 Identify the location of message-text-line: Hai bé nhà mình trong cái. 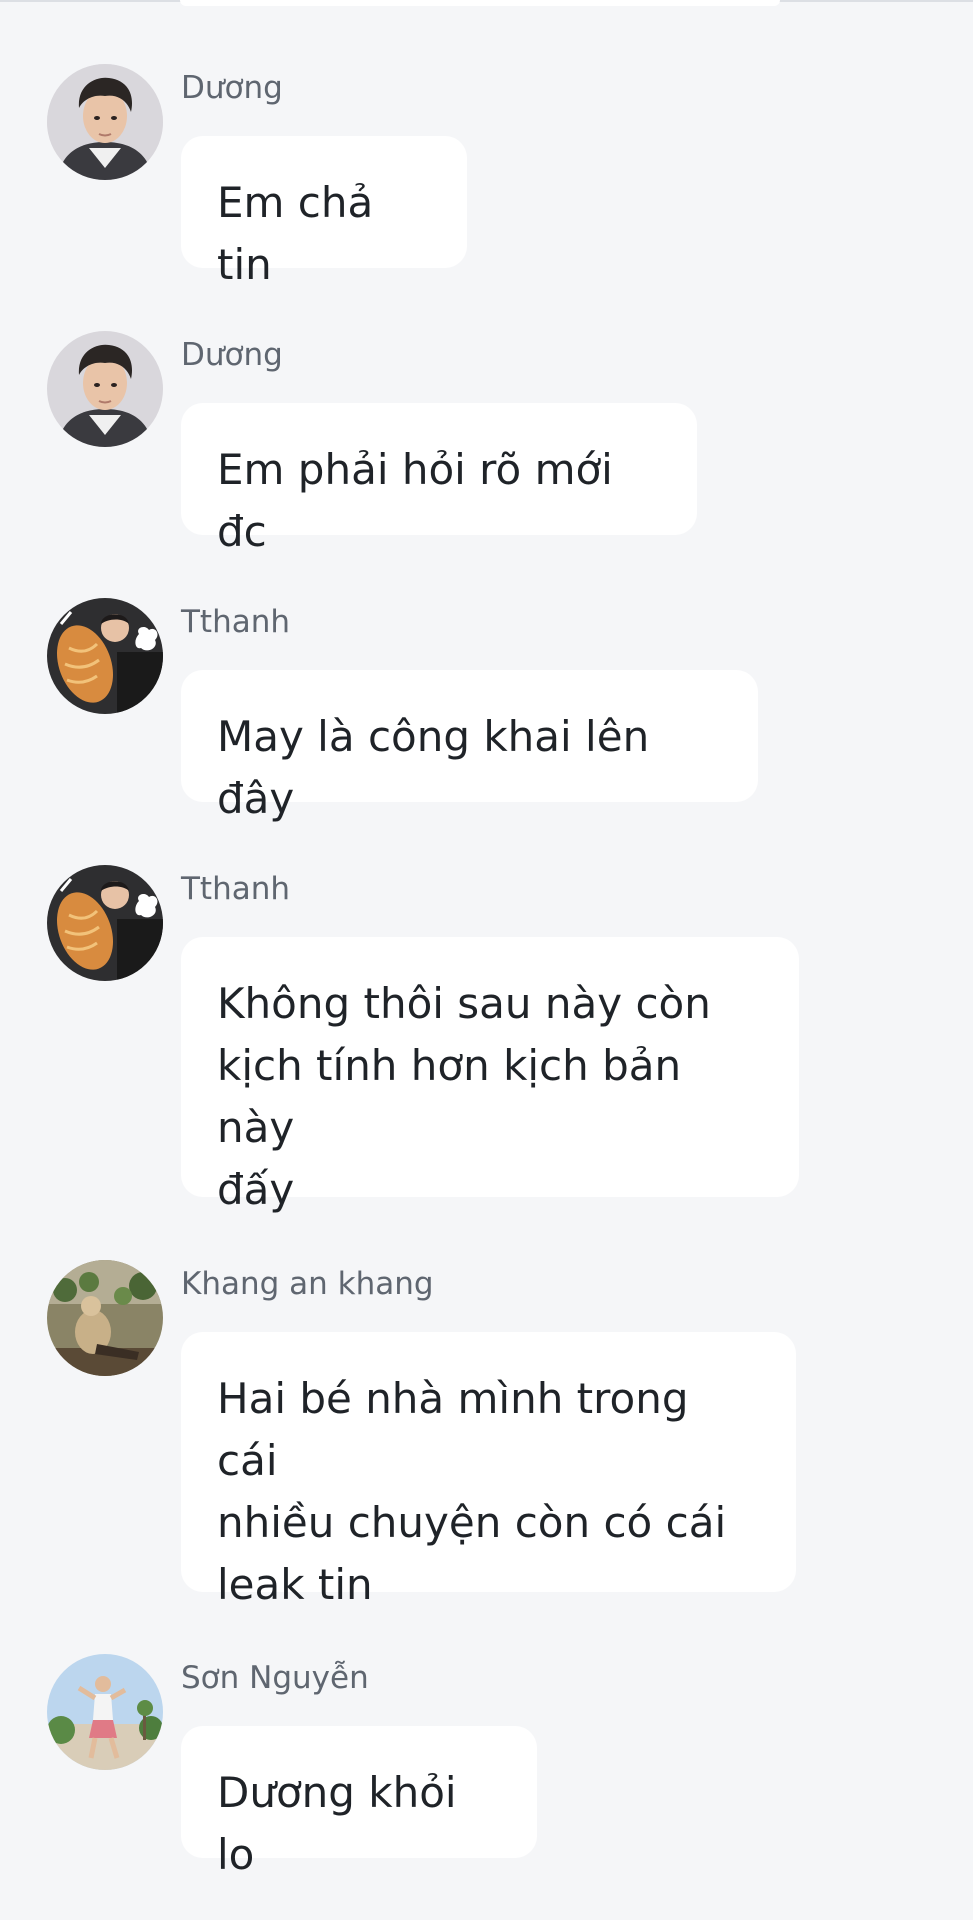
(453, 1429).